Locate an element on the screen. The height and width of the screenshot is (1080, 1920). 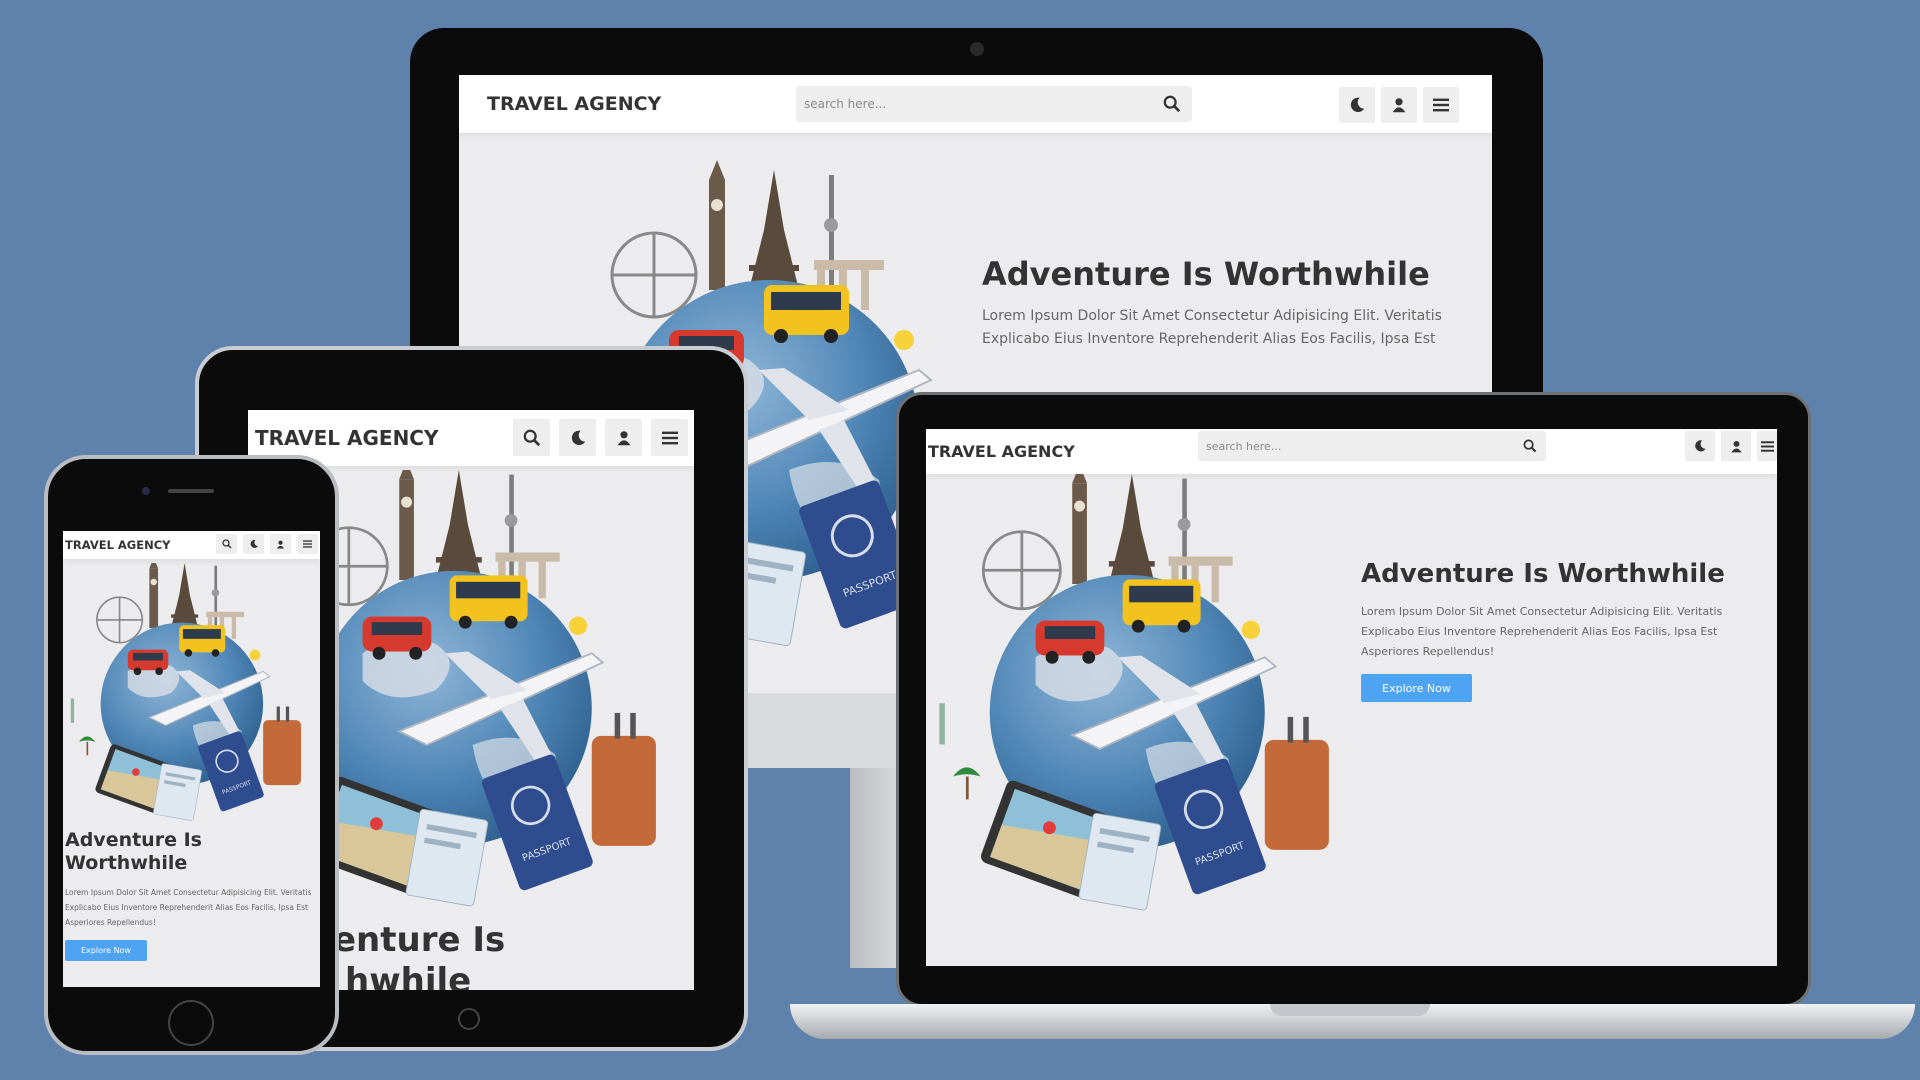
phone-speaker is located at coordinates (191, 491).